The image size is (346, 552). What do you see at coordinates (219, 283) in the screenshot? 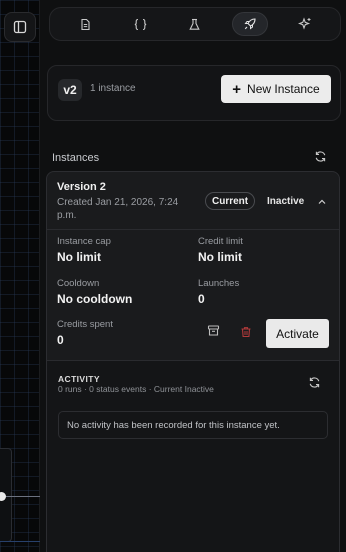
I see `launches-label: Launches` at bounding box center [219, 283].